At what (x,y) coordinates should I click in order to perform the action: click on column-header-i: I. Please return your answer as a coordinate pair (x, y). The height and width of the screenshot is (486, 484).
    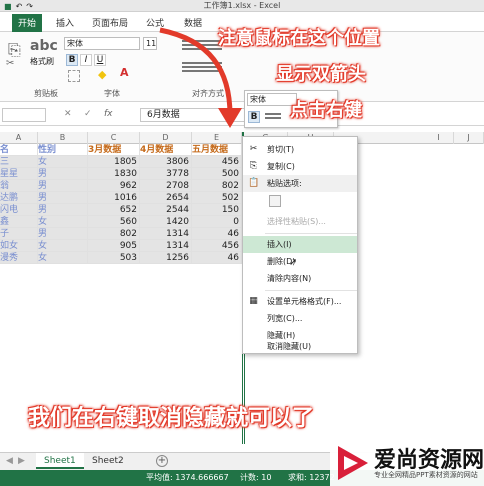
    Looking at the image, I should click on (439, 138).